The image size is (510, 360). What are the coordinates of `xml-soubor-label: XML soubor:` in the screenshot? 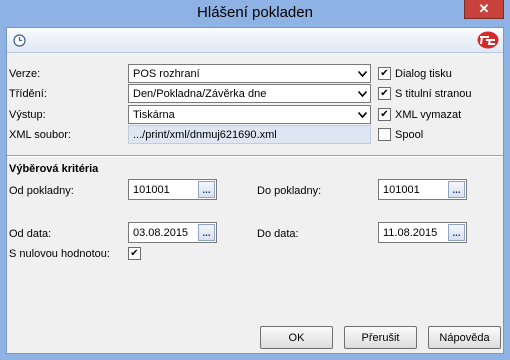 It's located at (40, 135).